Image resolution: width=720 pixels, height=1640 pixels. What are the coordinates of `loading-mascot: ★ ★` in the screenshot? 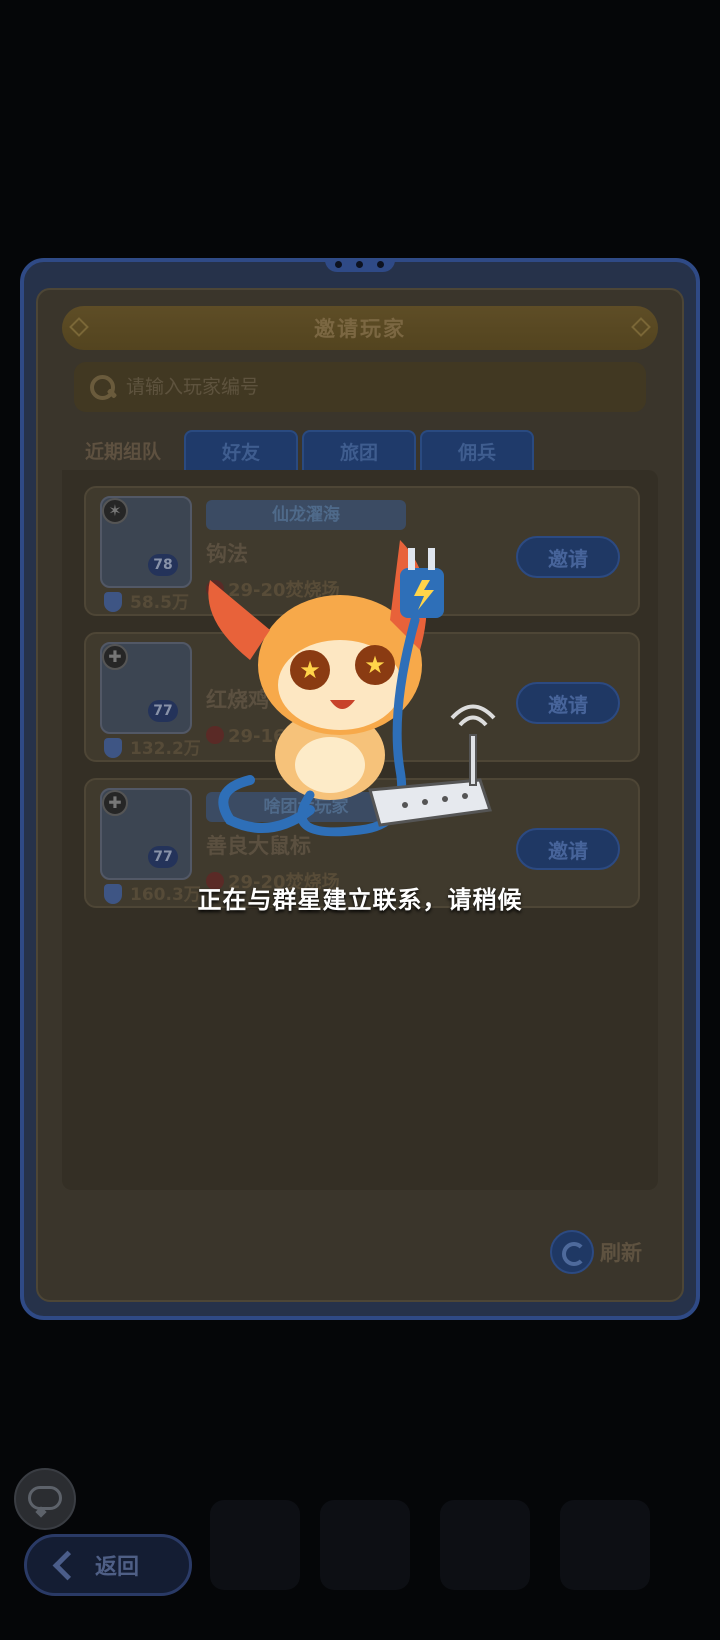 It's located at (352, 688).